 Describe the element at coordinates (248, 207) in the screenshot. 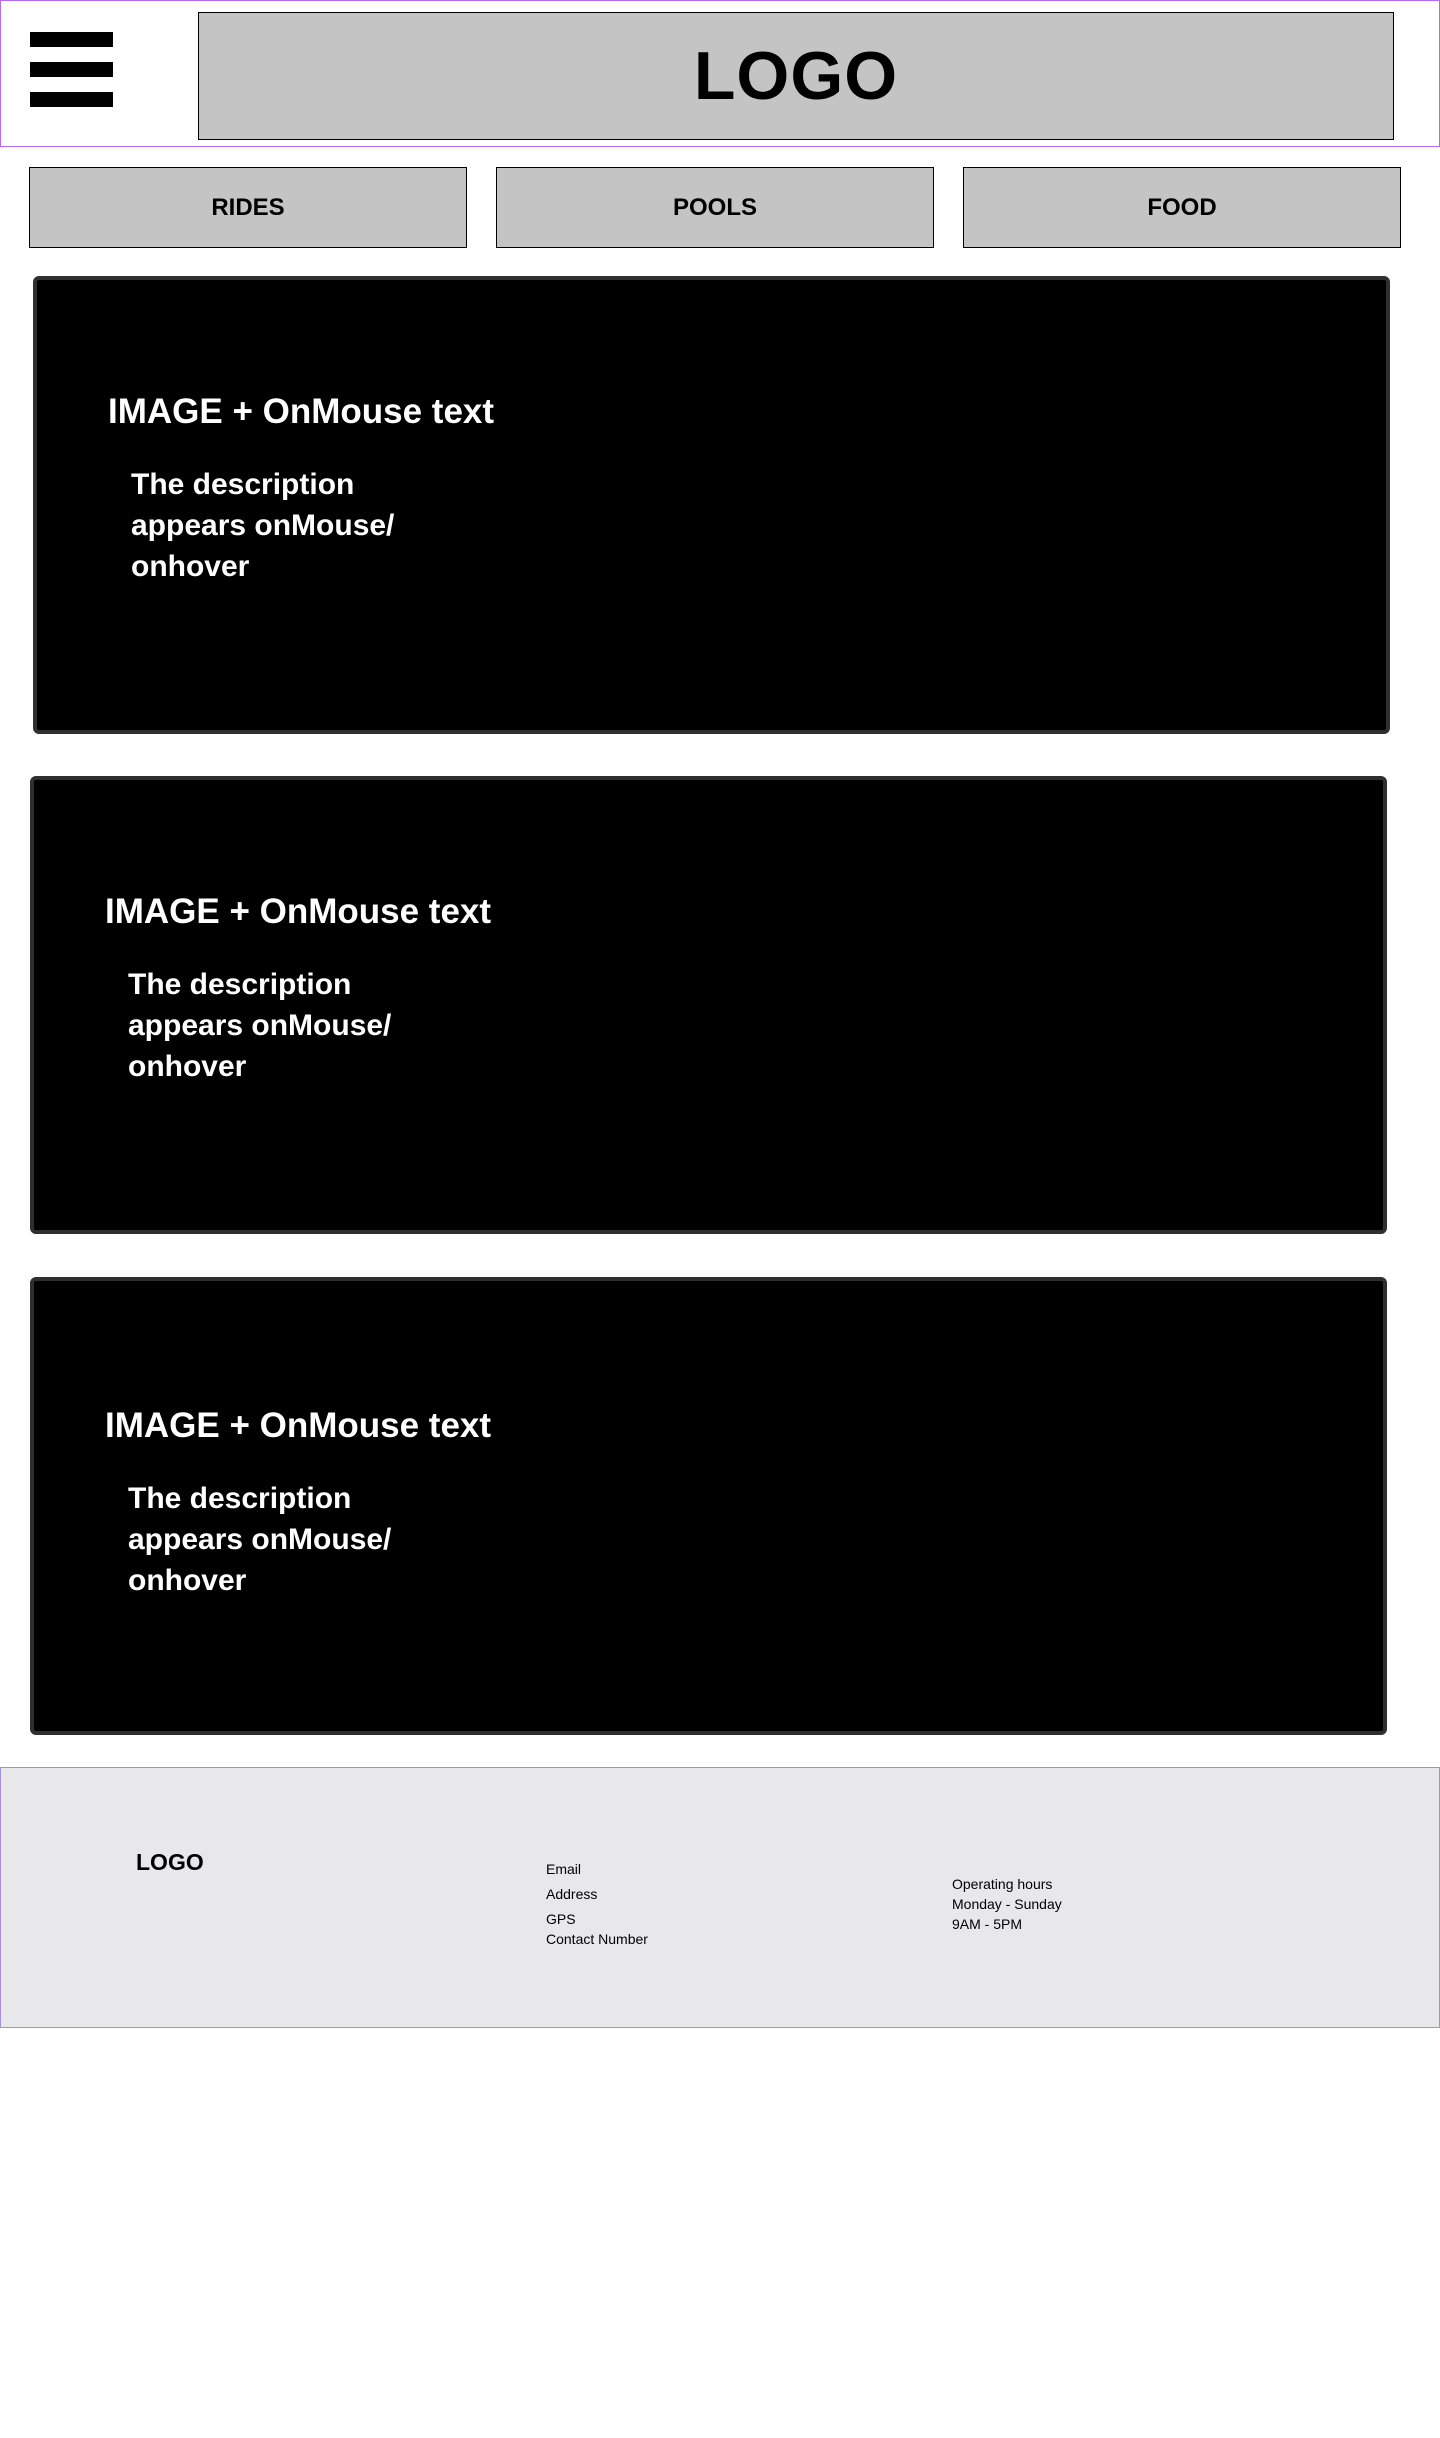

I see `nav-rides-button: RIDES` at that location.